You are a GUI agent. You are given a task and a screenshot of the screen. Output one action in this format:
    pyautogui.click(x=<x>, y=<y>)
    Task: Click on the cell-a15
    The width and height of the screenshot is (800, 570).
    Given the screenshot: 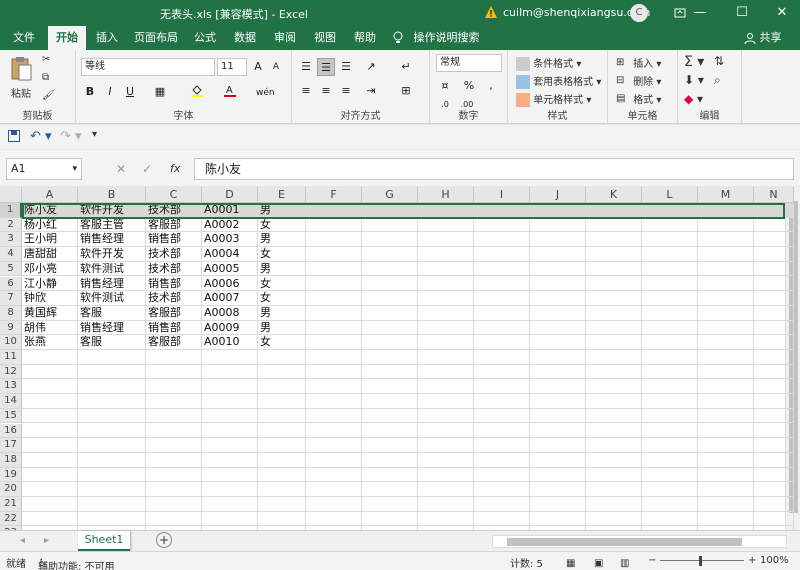 What is the action you would take?
    pyautogui.click(x=50, y=416)
    